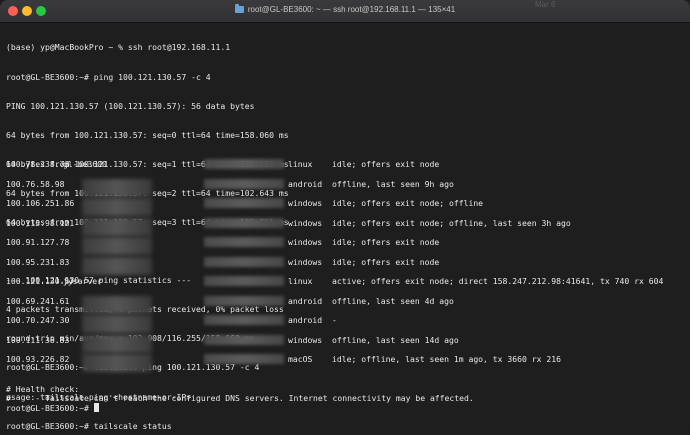 This screenshot has height=435, width=690. What do you see at coordinates (96, 407) in the screenshot?
I see `text-cursor` at bounding box center [96, 407].